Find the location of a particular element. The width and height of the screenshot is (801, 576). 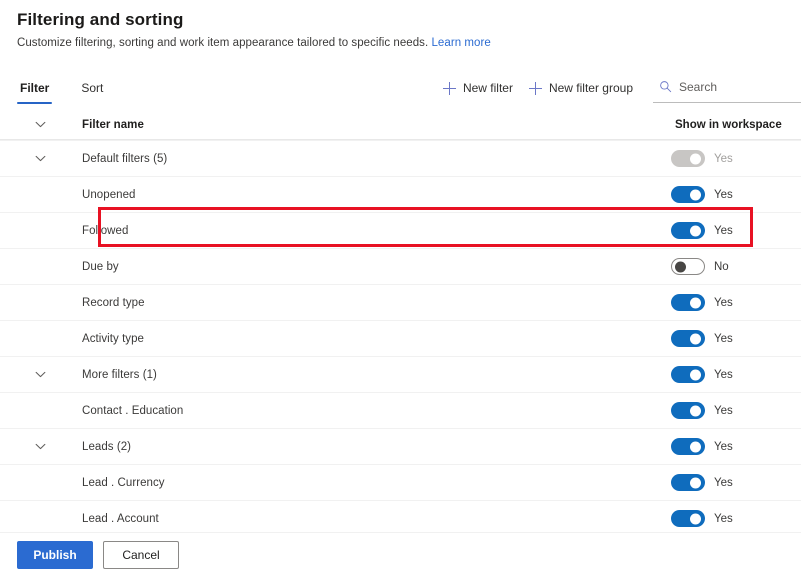

filter-name-label: Lead . Currency is located at coordinates (123, 482).